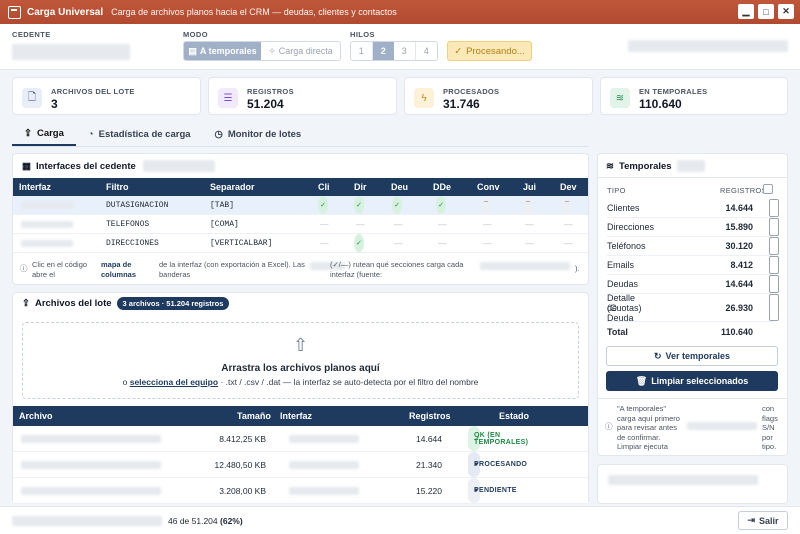 The width and height of the screenshot is (800, 534). What do you see at coordinates (132, 243) in the screenshot?
I see `filtro-cell: DIRECCIONES` at bounding box center [132, 243].